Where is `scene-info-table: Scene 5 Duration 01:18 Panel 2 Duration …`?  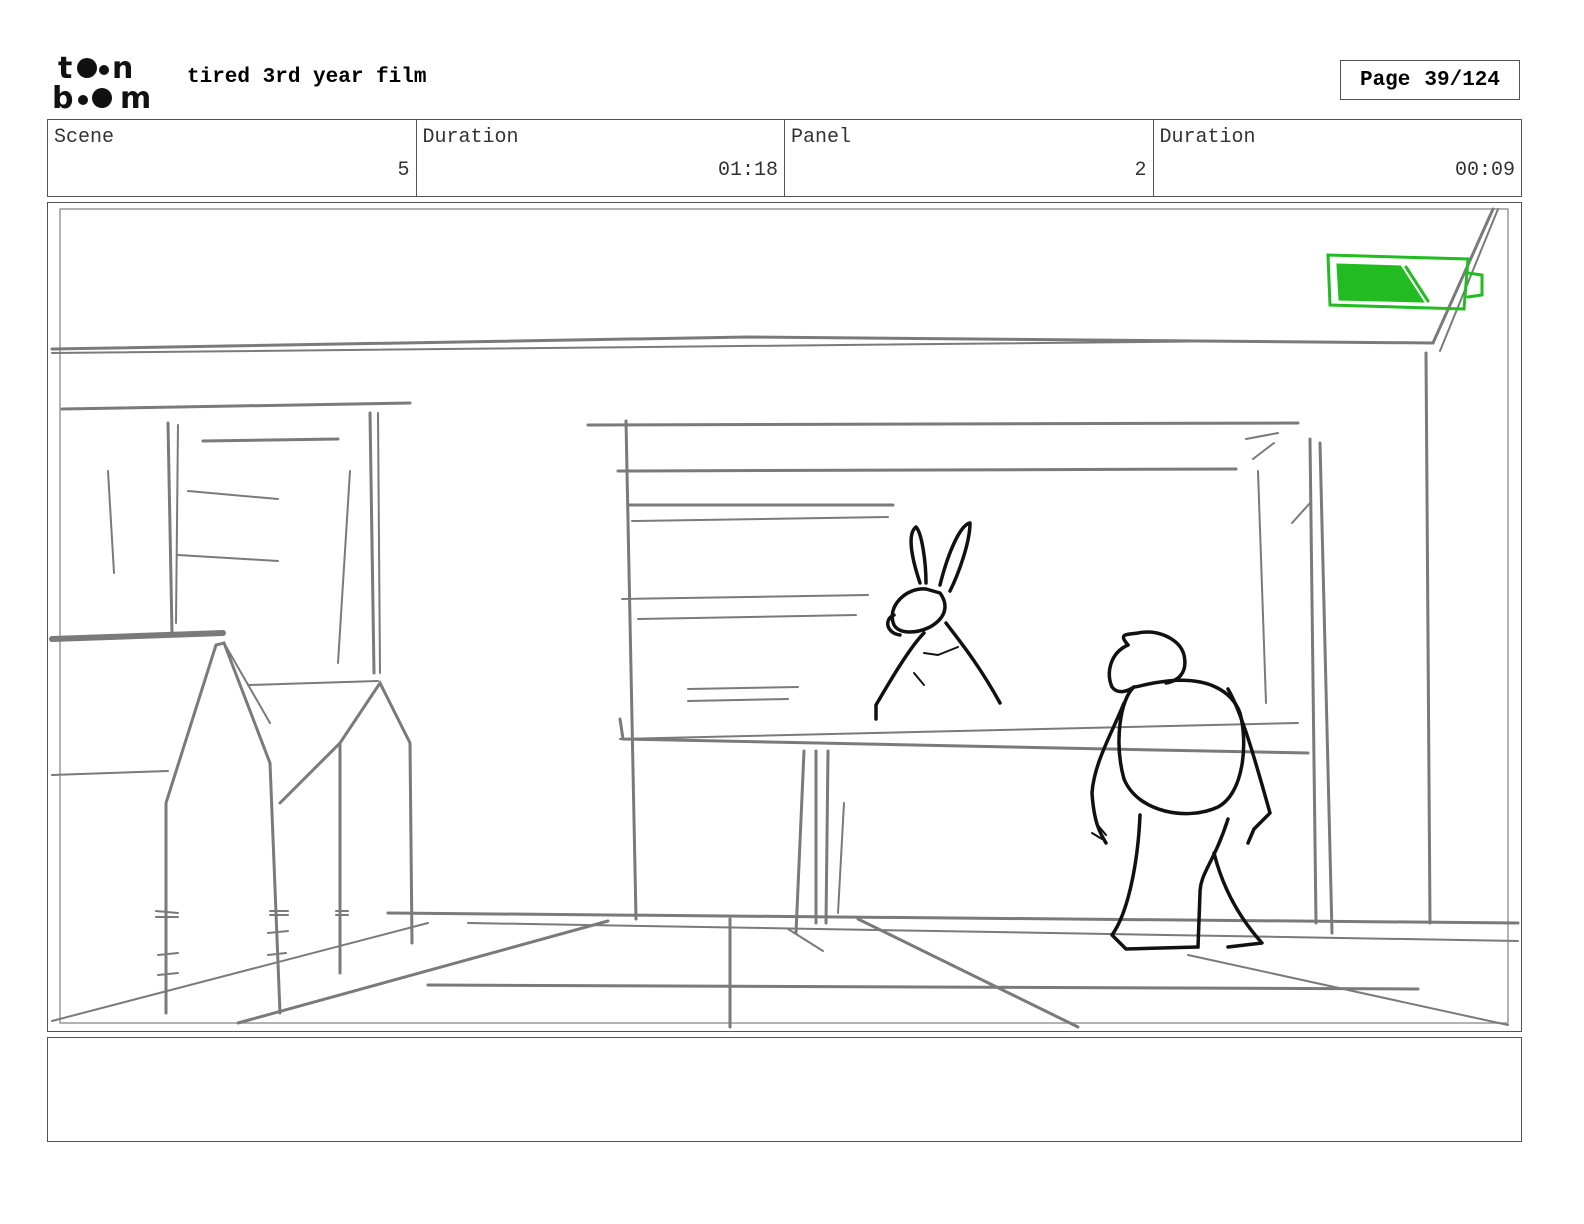 scene-info-table: Scene 5 Duration 01:18 Panel 2 Duration … is located at coordinates (784, 158).